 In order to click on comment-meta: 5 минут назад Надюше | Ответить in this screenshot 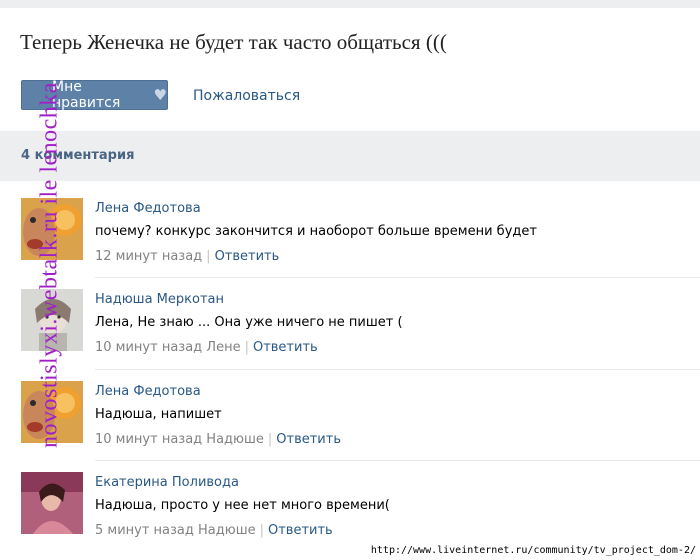, I will do `click(214, 530)`.